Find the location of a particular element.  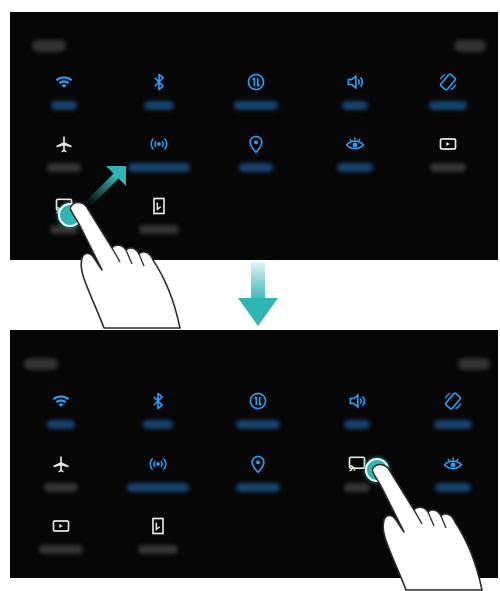

eye-comfort-icon is located at coordinates (355, 144).